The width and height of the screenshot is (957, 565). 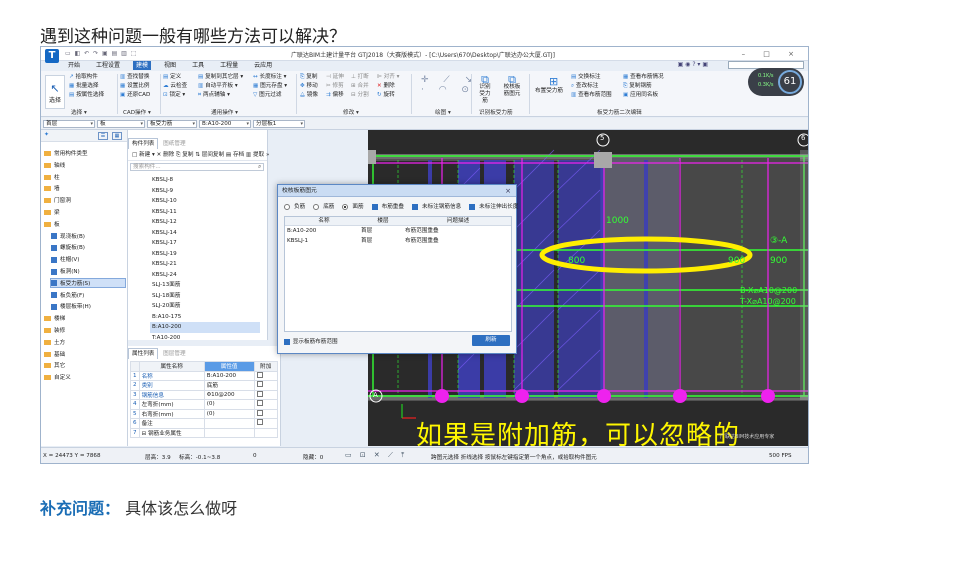 I want to click on select-button: ↖ 选择, so click(x=55, y=92).